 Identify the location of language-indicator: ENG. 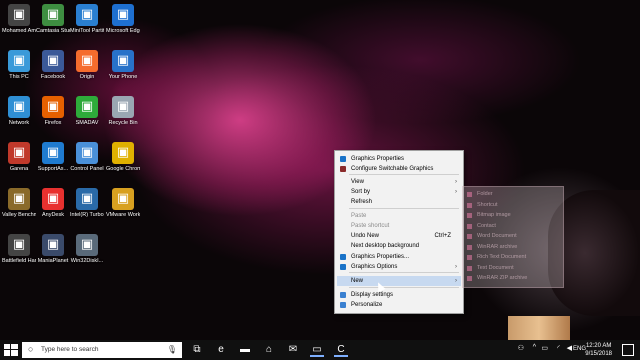
(579, 349).